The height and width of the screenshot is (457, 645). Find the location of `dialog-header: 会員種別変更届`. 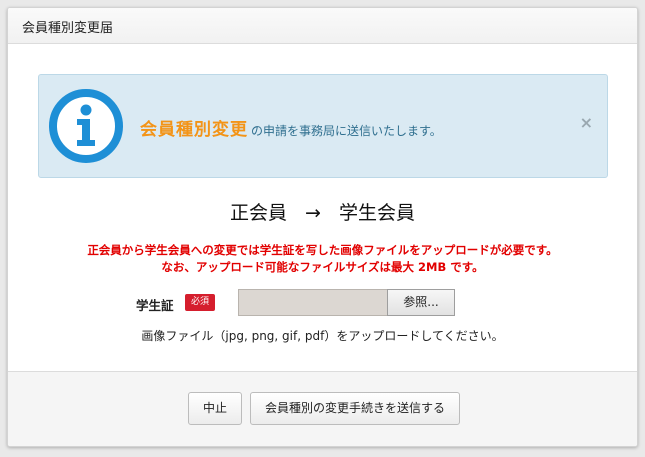

dialog-header: 会員種別変更届 is located at coordinates (322, 26).